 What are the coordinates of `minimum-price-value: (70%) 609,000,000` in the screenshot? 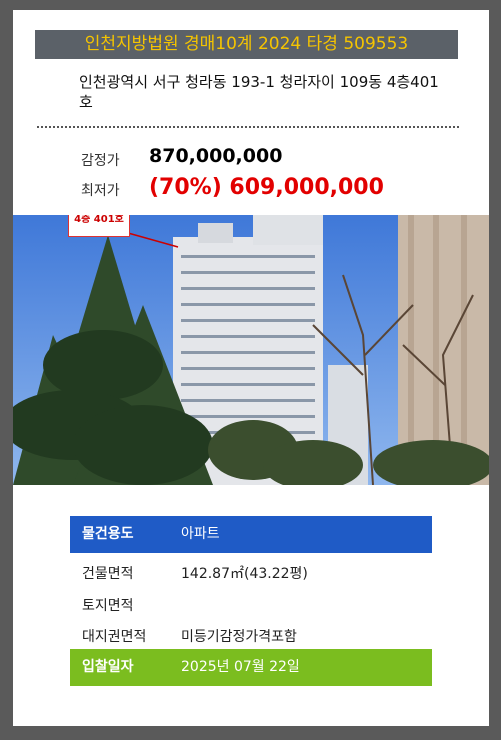 It's located at (266, 187).